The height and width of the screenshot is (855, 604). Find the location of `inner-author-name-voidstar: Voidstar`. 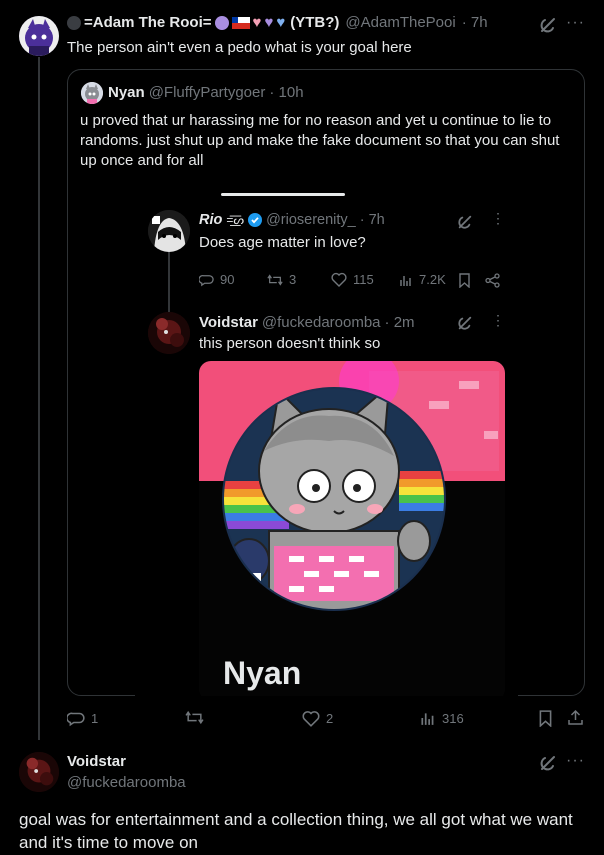

inner-author-name-voidstar: Voidstar is located at coordinates (228, 322).